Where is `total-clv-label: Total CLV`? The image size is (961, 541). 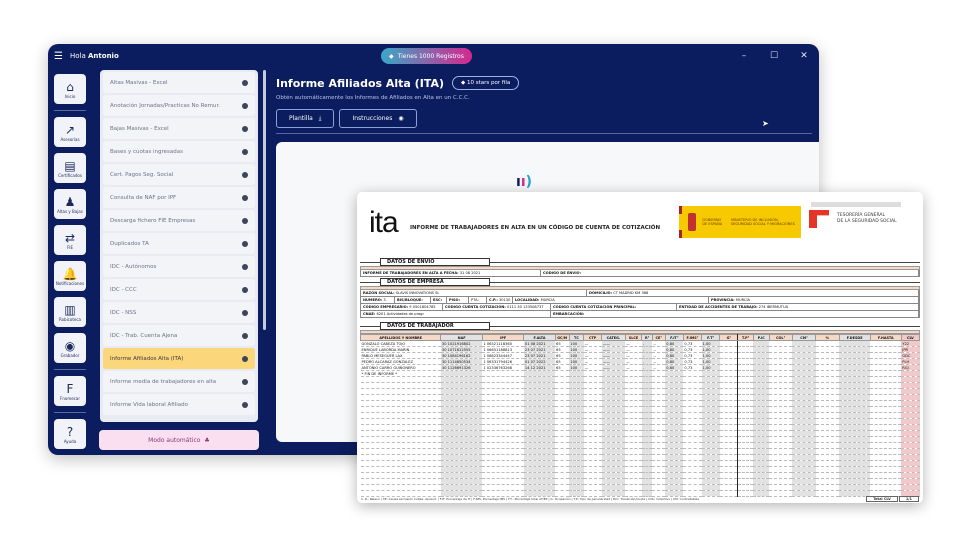 total-clv-label: Total CLV is located at coordinates (882, 499).